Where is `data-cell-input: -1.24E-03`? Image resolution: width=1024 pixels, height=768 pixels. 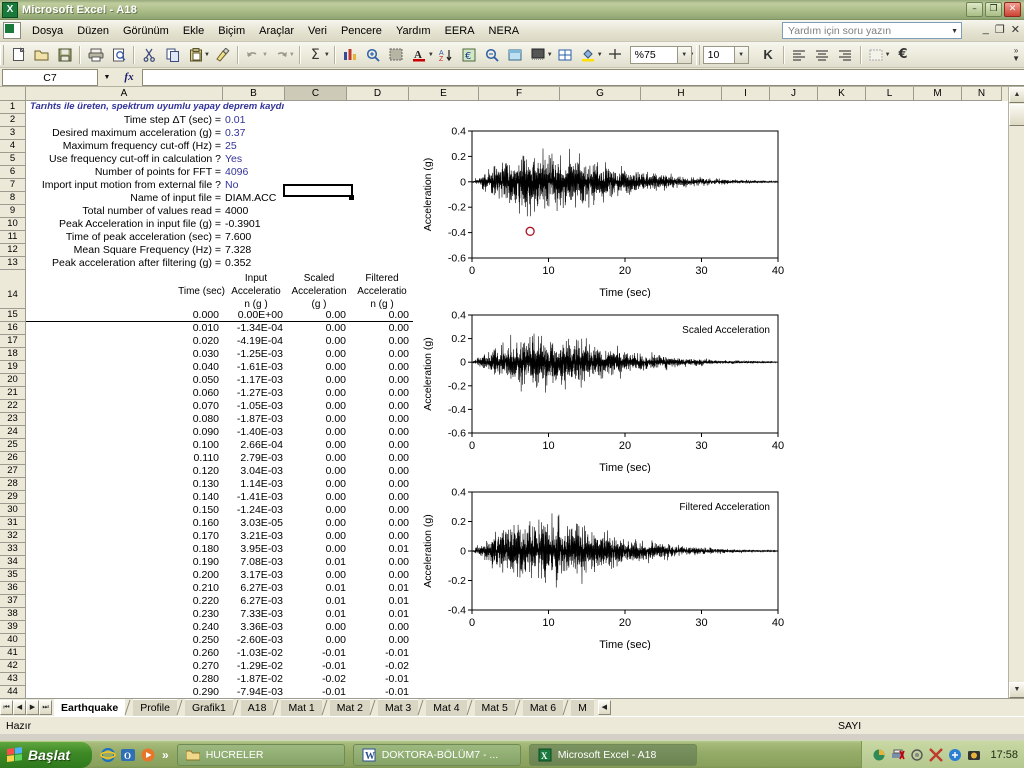
data-cell-input: -1.24E-03 is located at coordinates (256, 510).